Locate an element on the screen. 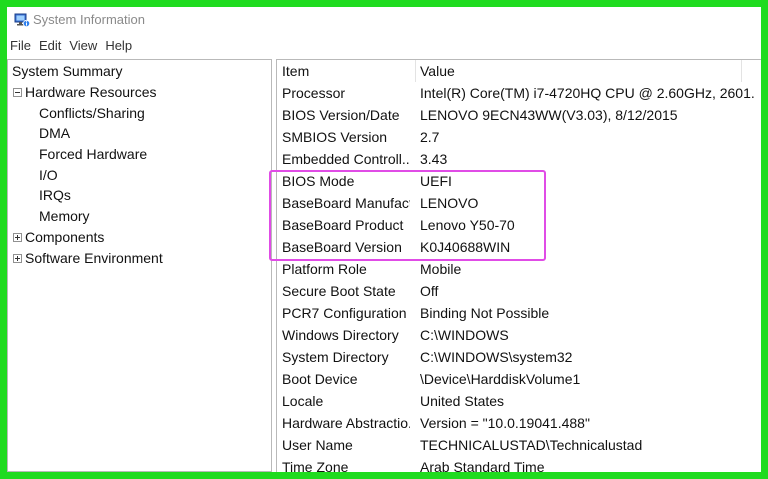 Image resolution: width=768 pixels, height=479 pixels. value-cell: United States is located at coordinates (462, 401).